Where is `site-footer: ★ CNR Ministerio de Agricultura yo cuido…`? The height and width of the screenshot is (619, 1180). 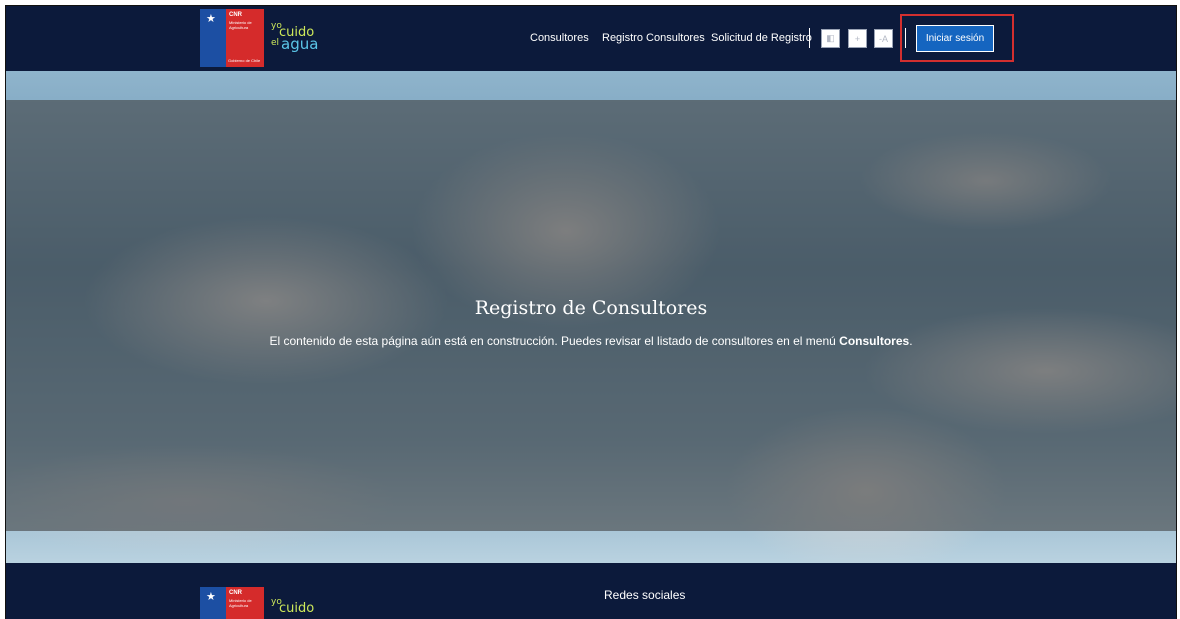
site-footer: ★ CNR Ministerio de Agricultura yo cuido… is located at coordinates (591, 591).